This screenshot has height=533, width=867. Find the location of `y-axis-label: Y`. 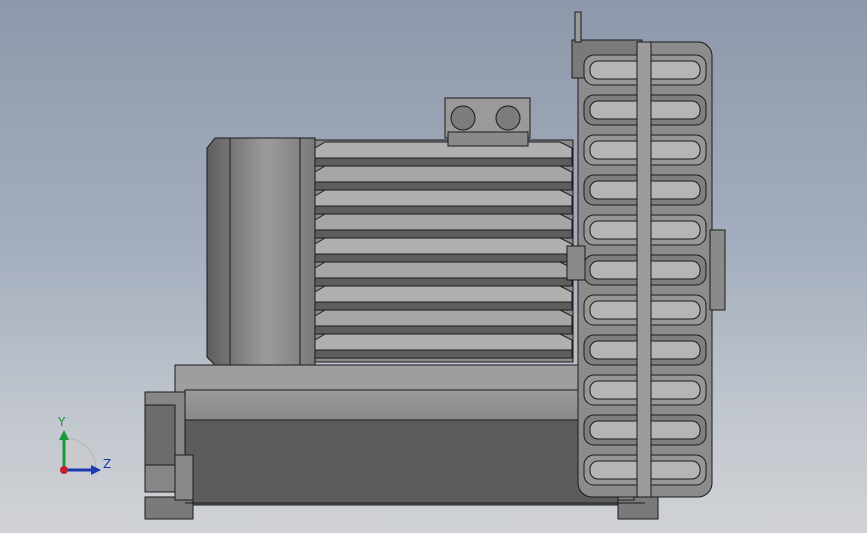

y-axis-label: Y is located at coordinates (62, 422).